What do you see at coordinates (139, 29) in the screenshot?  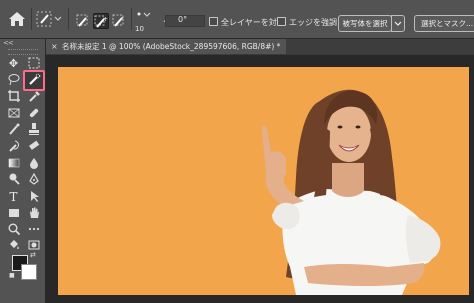 I see `brush-size-value: 10` at bounding box center [139, 29].